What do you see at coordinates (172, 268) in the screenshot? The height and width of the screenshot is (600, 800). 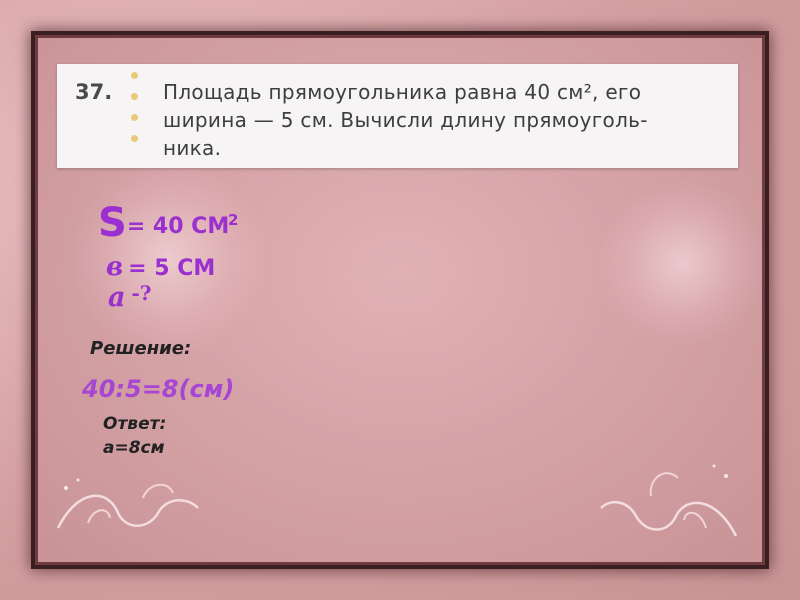 I see `width-value: = 5 СМ` at bounding box center [172, 268].